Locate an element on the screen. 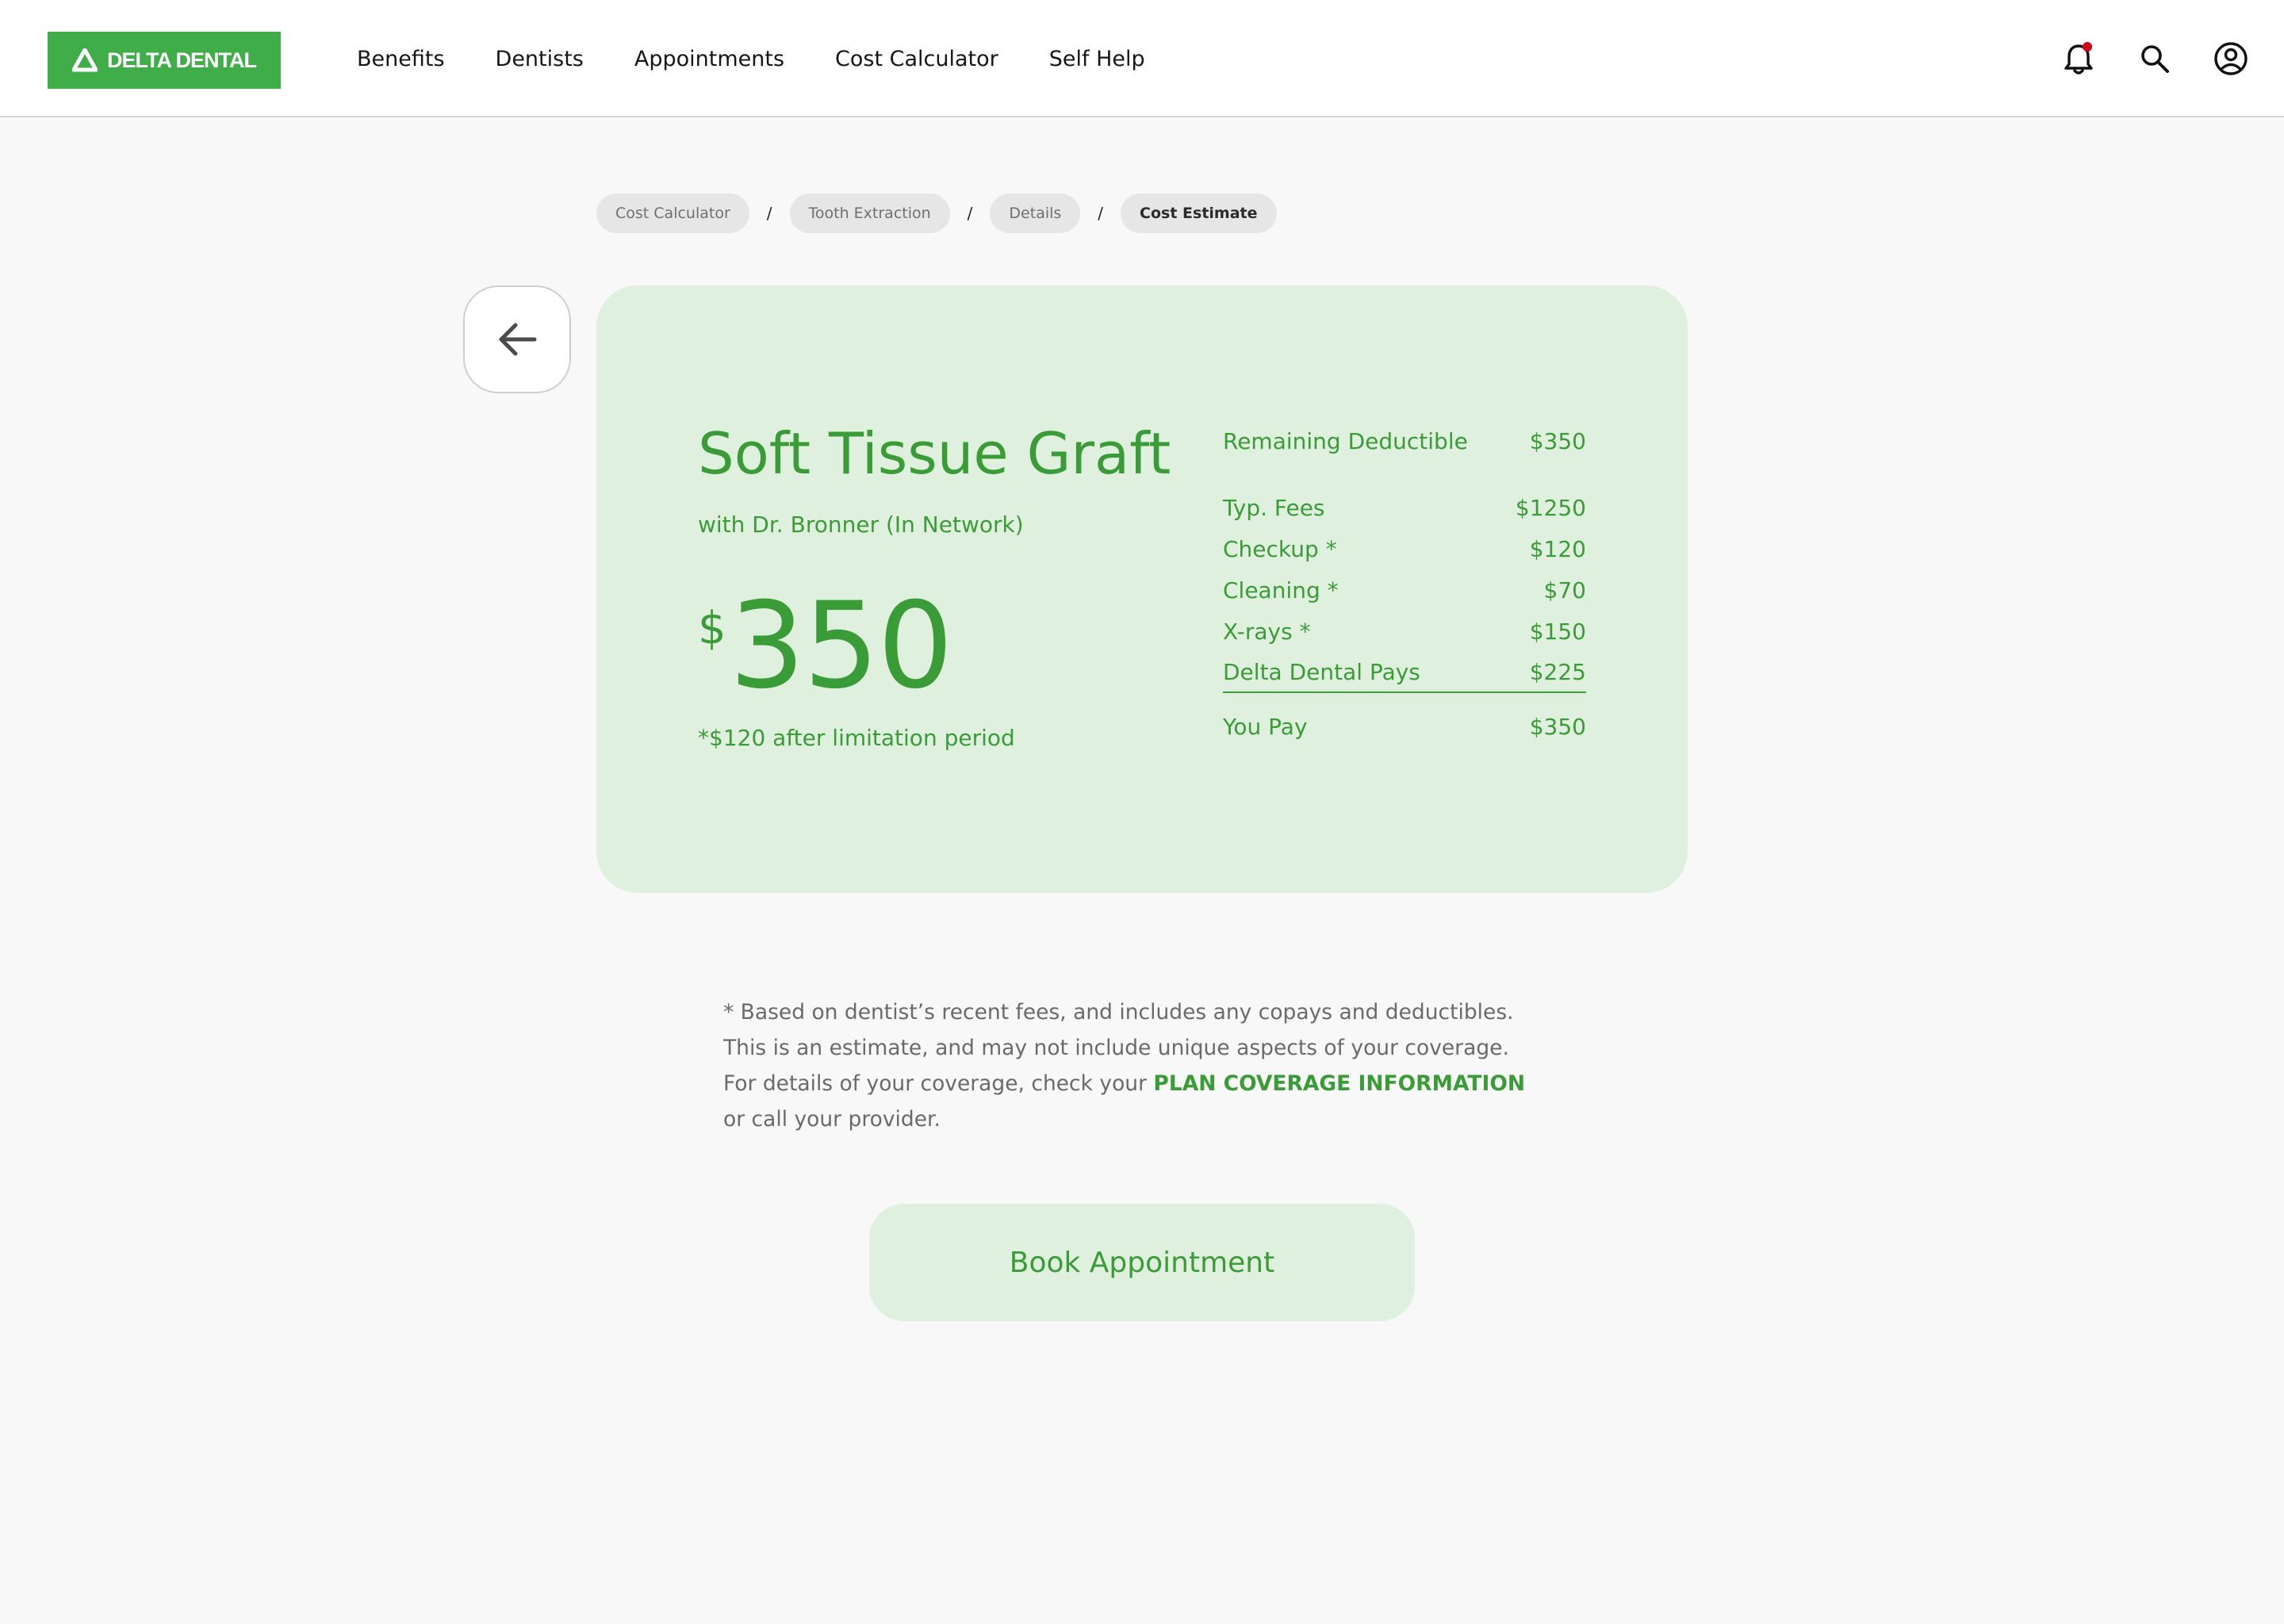 This screenshot has height=1624, width=2284. plan-coverage-link: PLAN COVERAGE INFORMATION is located at coordinates (1339, 1083).